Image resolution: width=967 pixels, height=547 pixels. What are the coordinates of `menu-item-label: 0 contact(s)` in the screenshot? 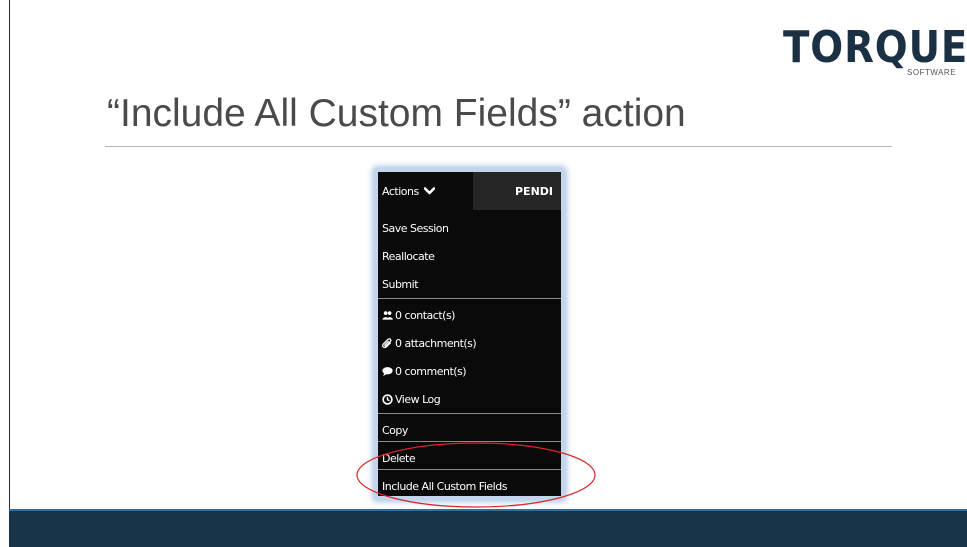 It's located at (425, 315).